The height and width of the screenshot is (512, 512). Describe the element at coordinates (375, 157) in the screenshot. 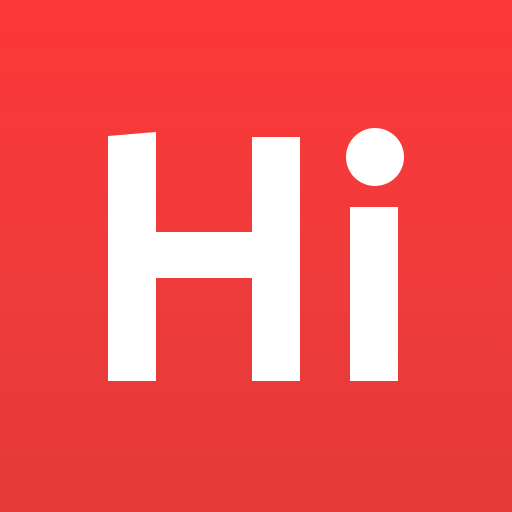

I see `letter-i-dot` at that location.